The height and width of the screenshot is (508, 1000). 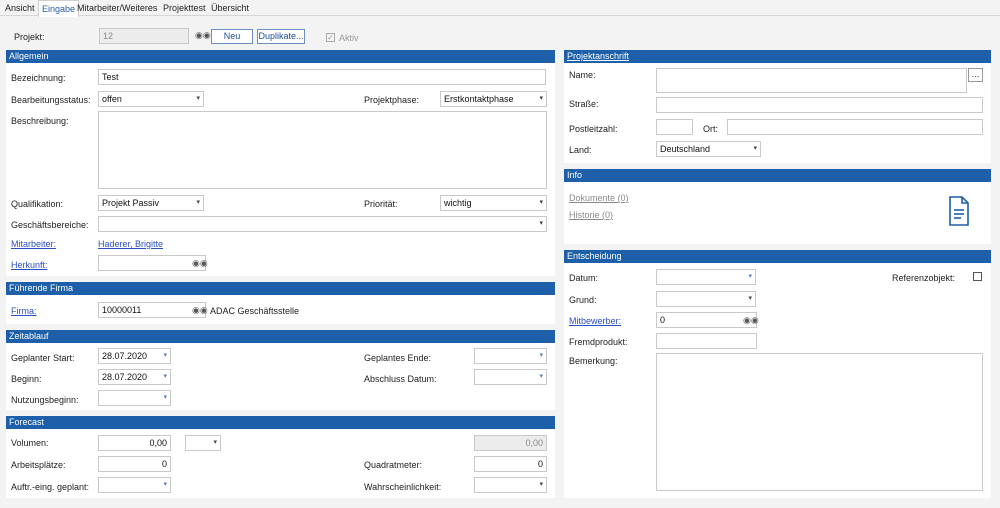 I want to click on land-value: Deutschland, so click(x=685, y=149).